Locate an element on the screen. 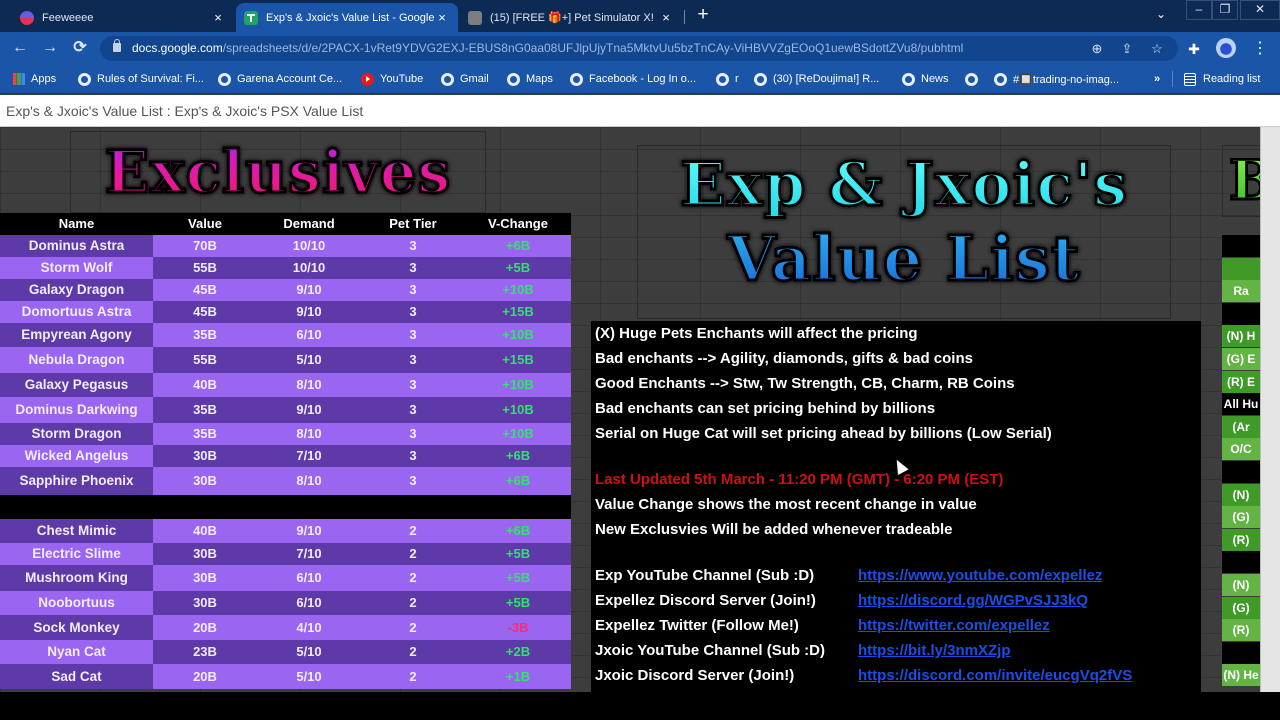 This screenshot has width=1280, height=720. new-tab-button: + is located at coordinates (703, 15).